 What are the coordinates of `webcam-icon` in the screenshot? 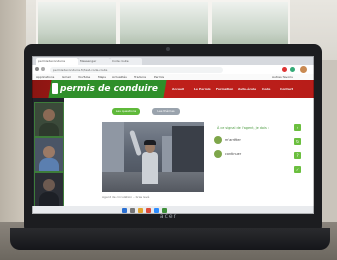 It's located at (168, 49).